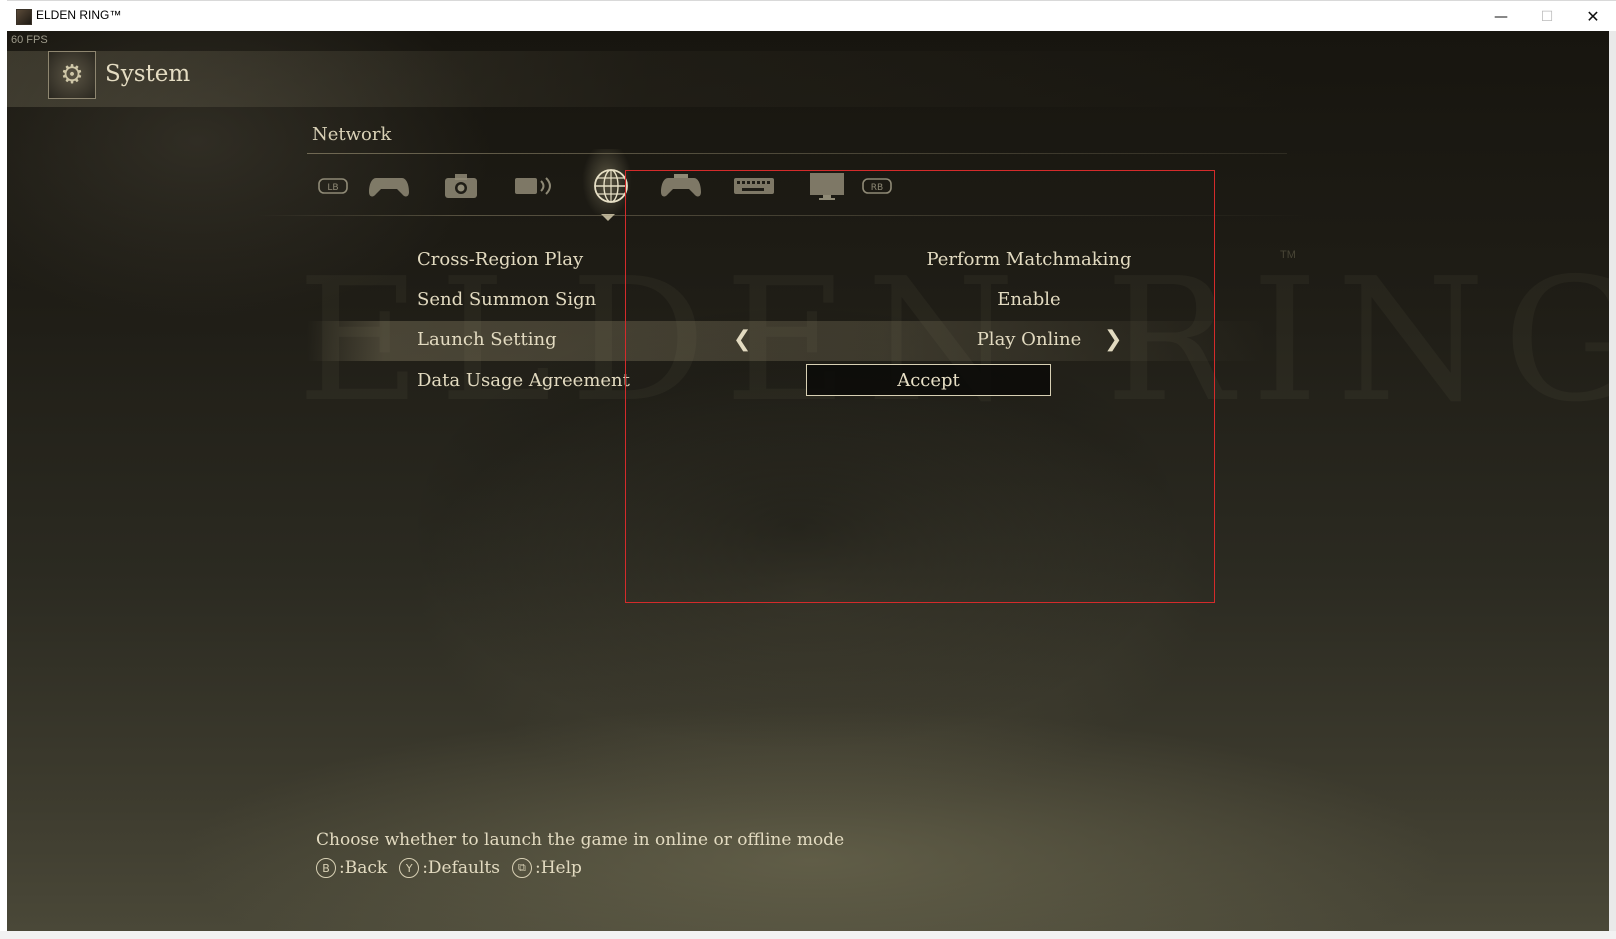 The height and width of the screenshot is (939, 1616). I want to click on section-title: Network, so click(352, 134).